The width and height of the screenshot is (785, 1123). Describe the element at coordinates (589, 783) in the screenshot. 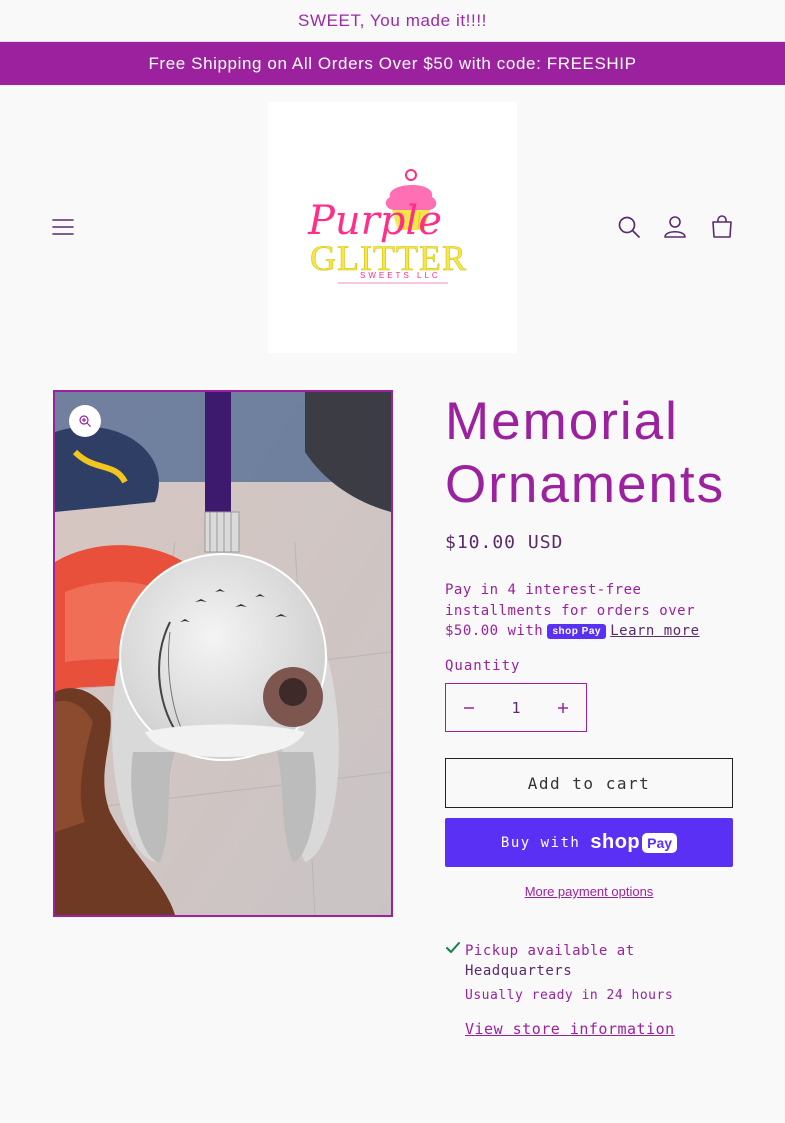

I see `add-to-cart-button: Add to cart` at that location.